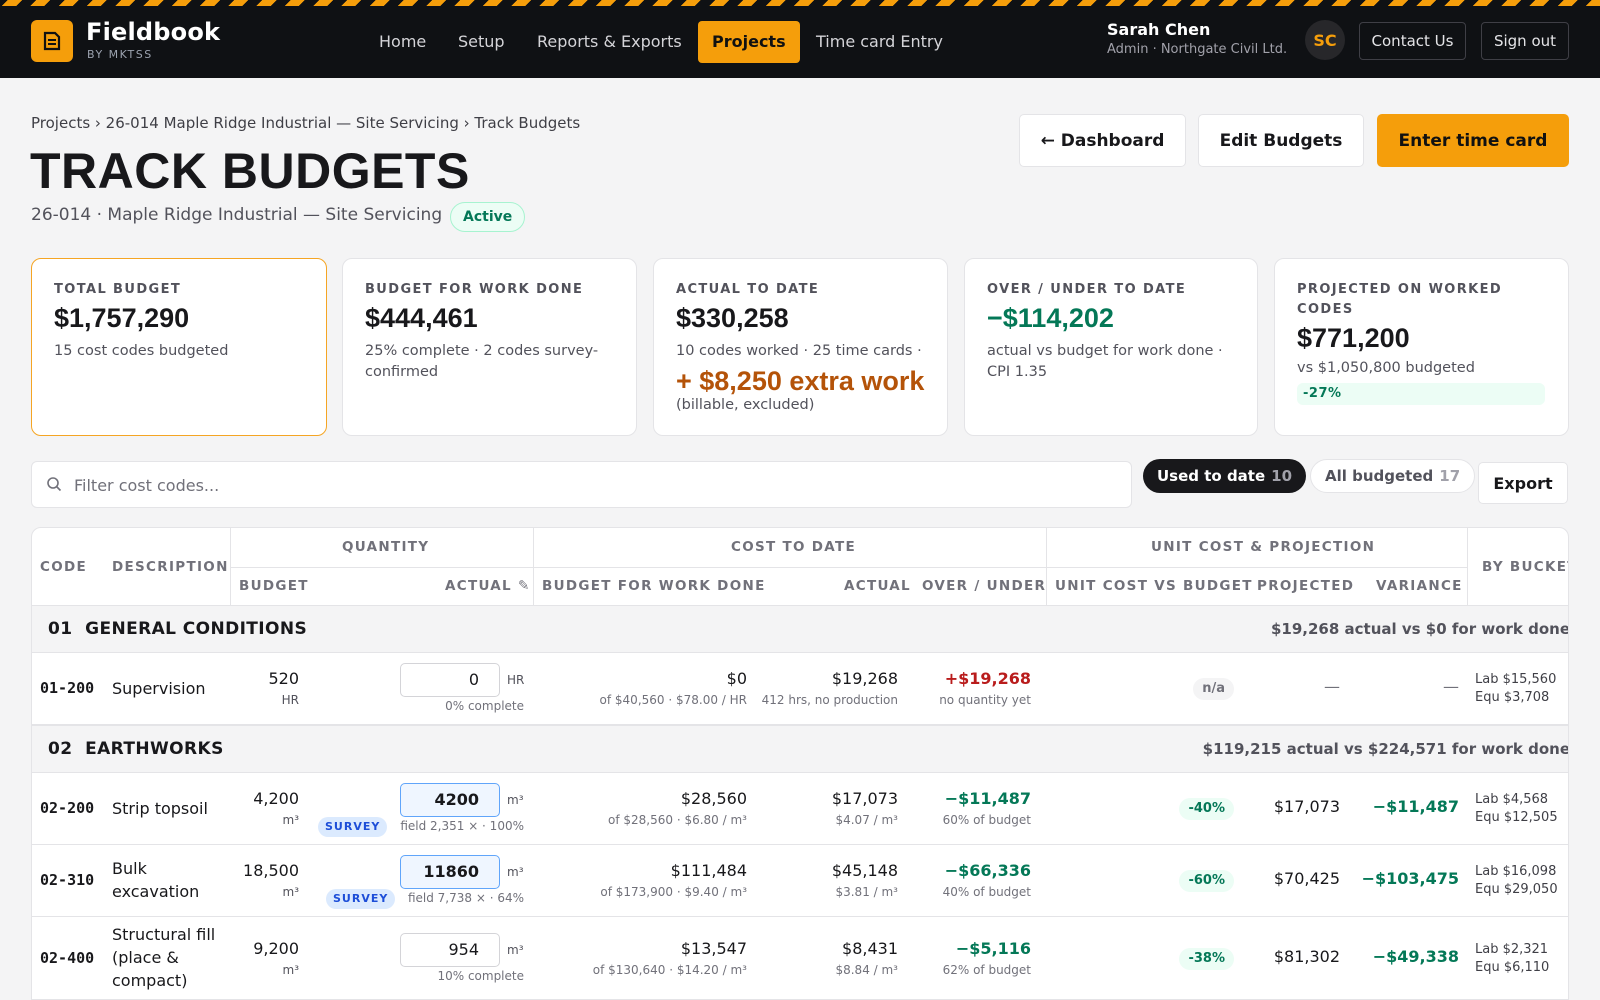 Image resolution: width=1600 pixels, height=1000 pixels. What do you see at coordinates (1516, 817) in the screenshot?
I see `bucket-equipment: Equ $12,505` at bounding box center [1516, 817].